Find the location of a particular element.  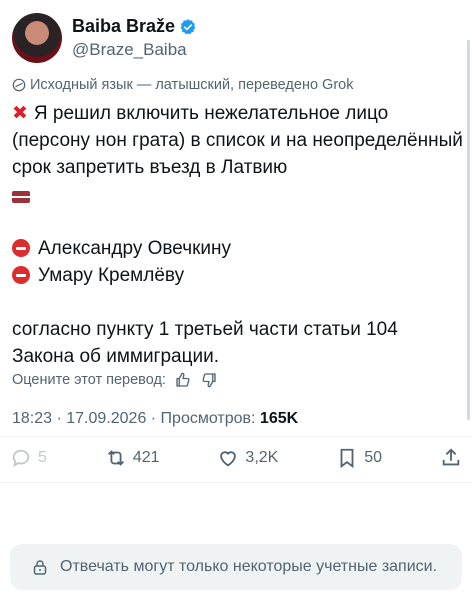

person-2: Умару Кремлёву is located at coordinates (111, 275).